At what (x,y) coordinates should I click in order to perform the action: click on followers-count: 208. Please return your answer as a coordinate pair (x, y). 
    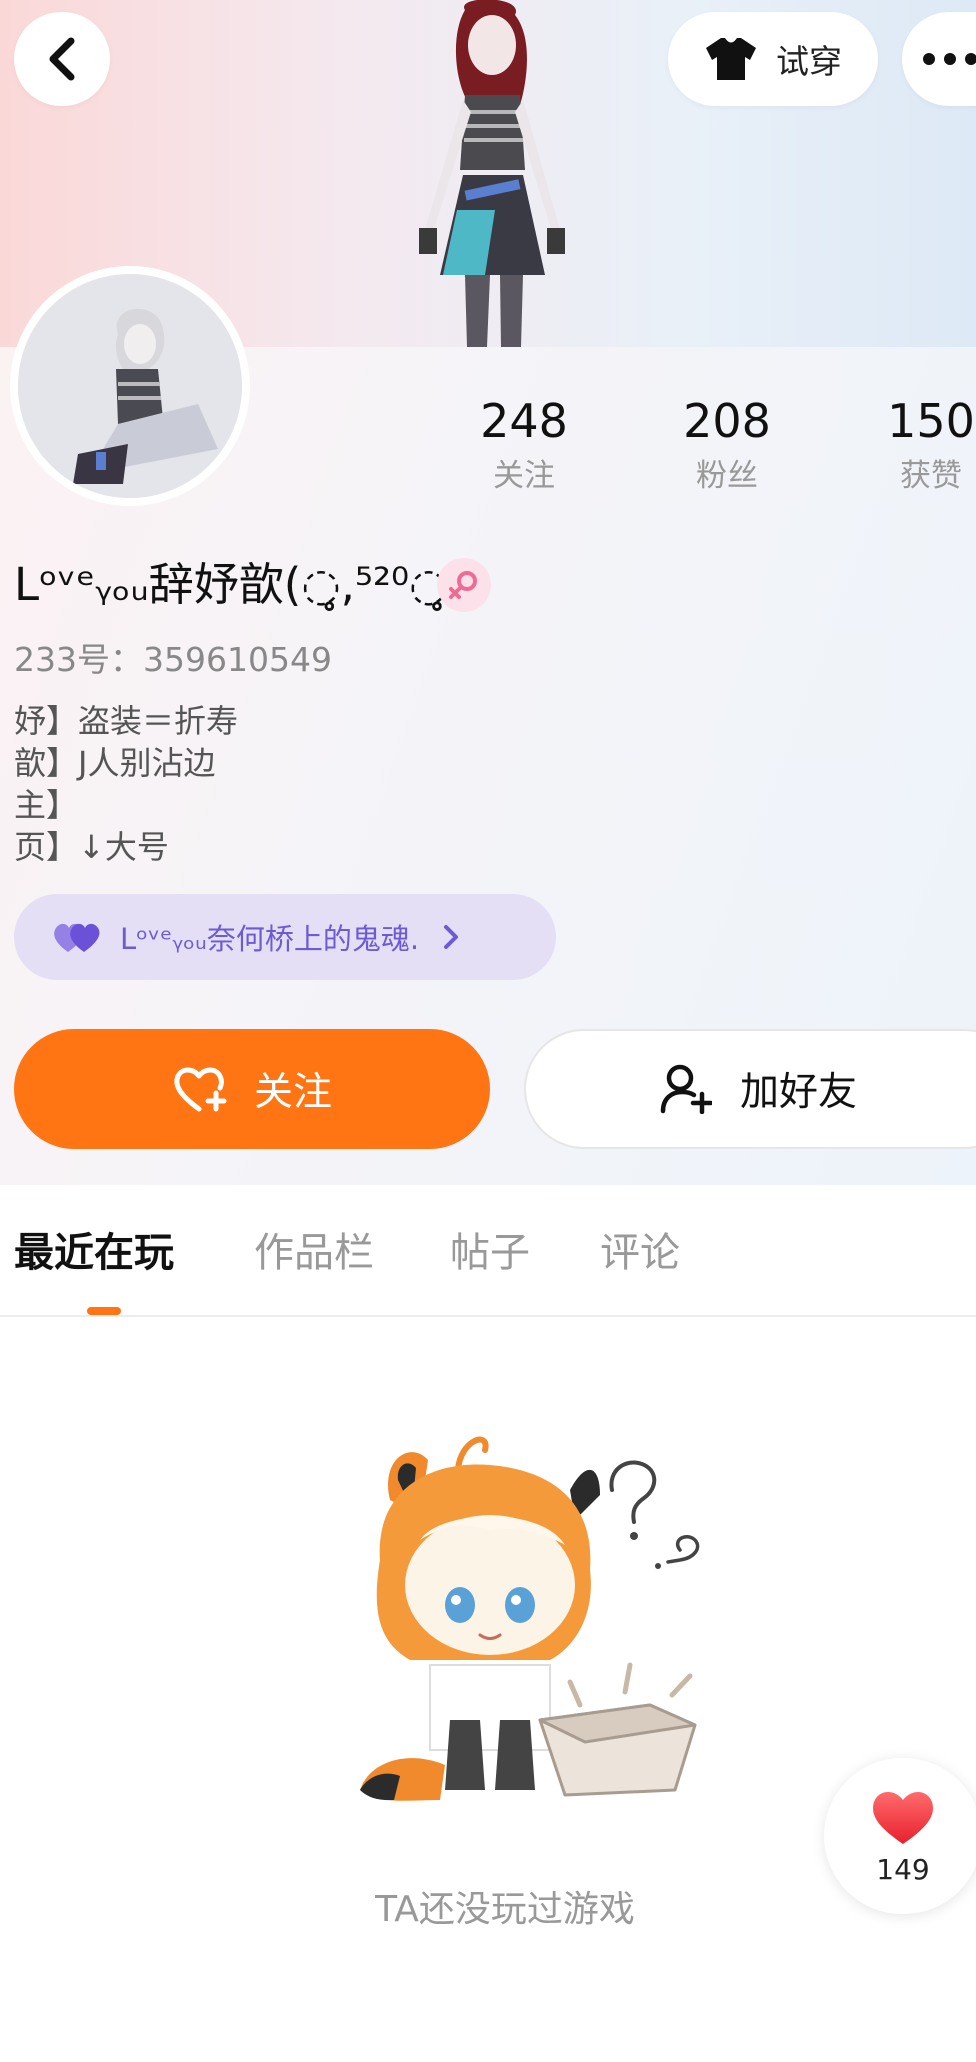
    Looking at the image, I should click on (727, 421).